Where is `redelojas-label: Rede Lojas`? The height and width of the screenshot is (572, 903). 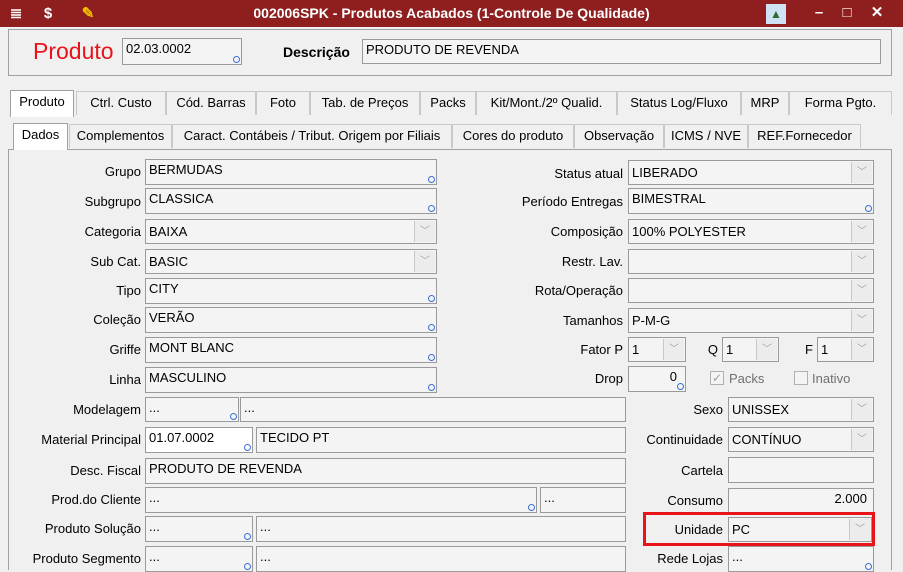 redelojas-label: Rede Lojas is located at coordinates (690, 558).